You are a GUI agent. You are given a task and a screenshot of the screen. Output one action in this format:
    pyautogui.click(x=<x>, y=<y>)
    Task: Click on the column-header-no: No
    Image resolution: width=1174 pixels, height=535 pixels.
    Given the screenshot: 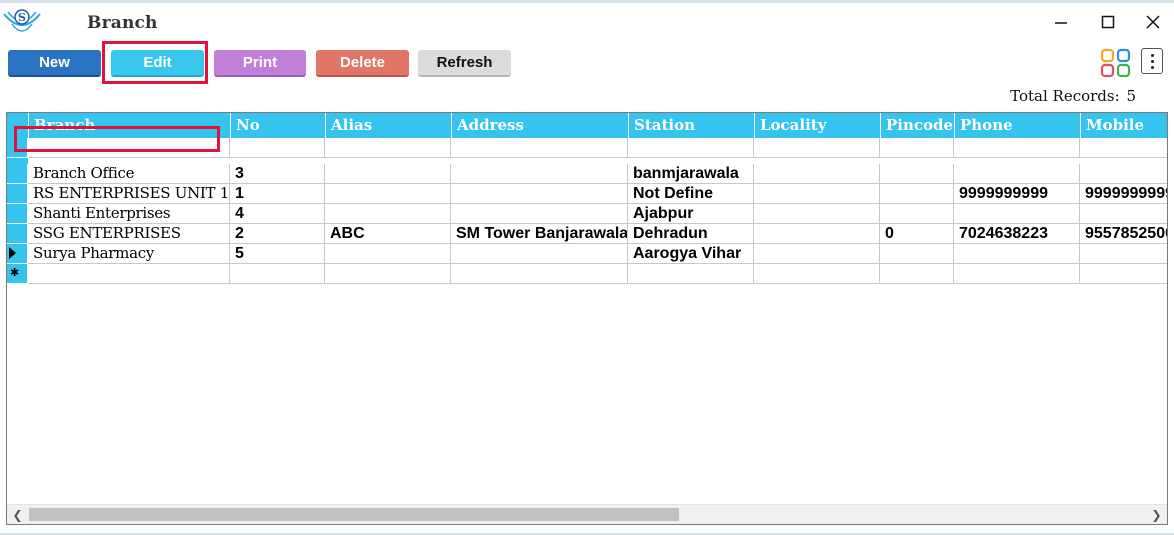 What is the action you would take?
    pyautogui.click(x=278, y=125)
    